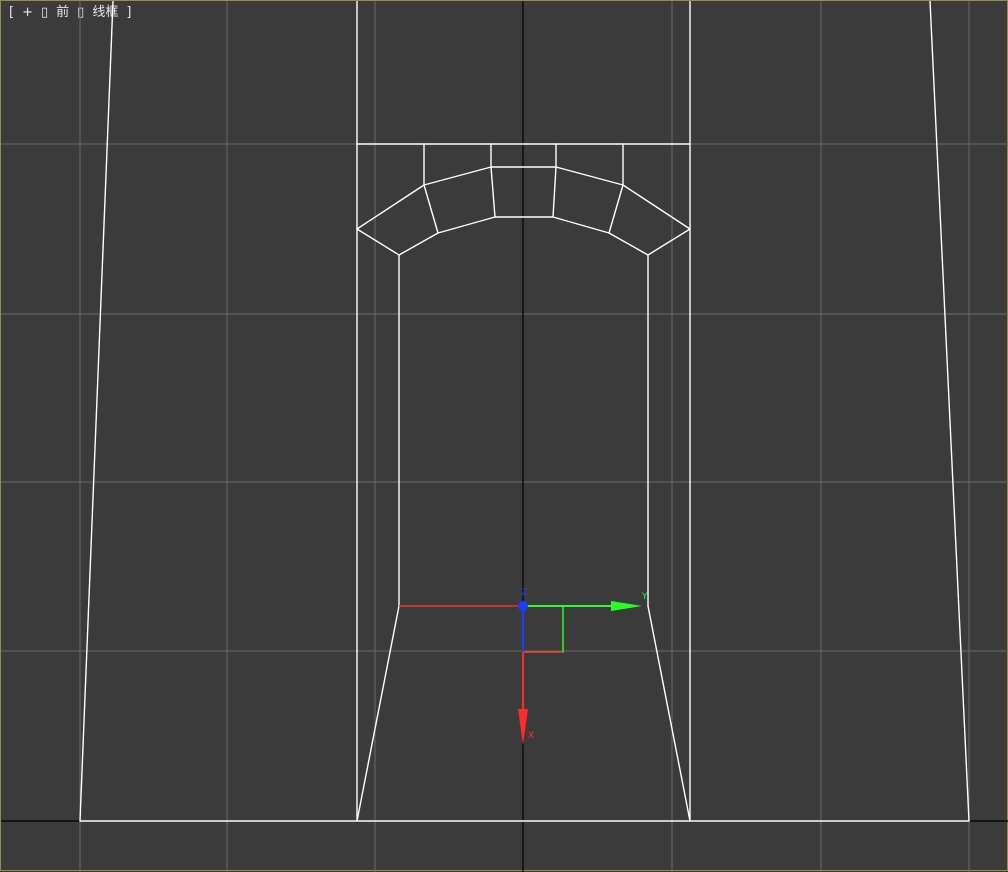 This screenshot has width=1008, height=872. I want to click on gizmo-axis-y-label: Y, so click(644, 597).